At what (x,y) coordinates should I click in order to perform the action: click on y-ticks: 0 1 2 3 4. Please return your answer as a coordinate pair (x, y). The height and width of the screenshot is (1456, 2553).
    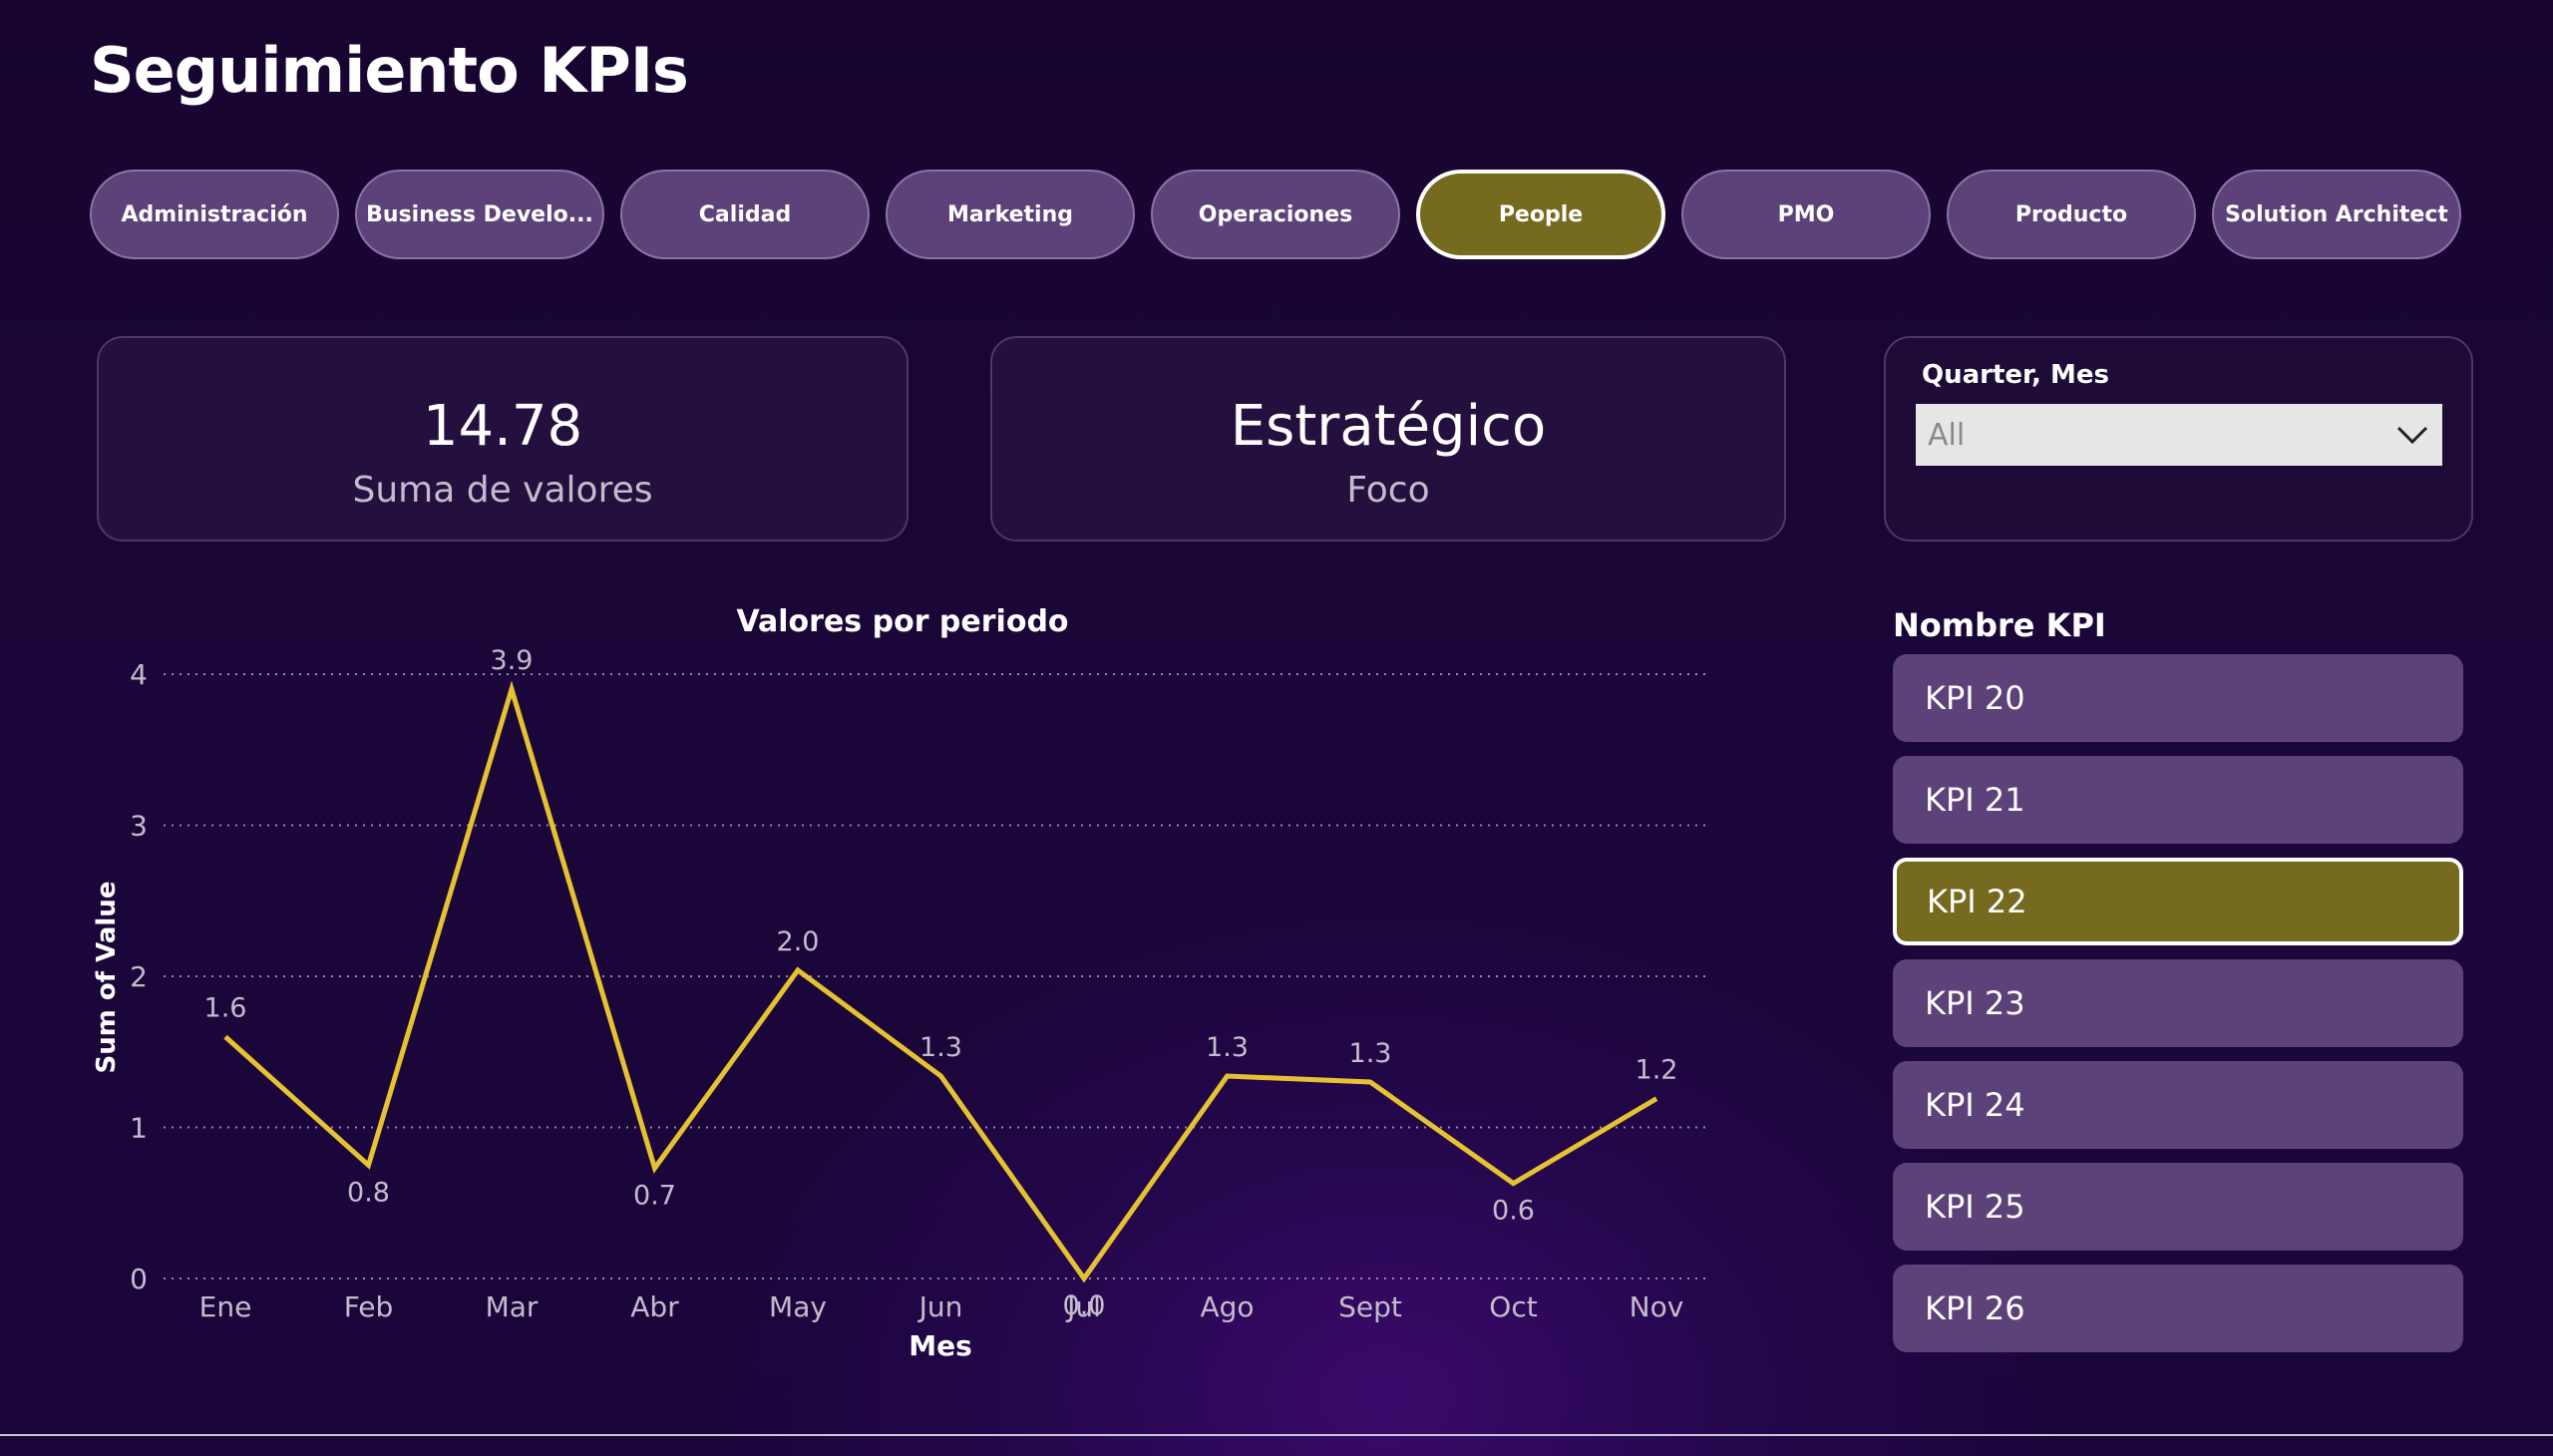
    Looking at the image, I should click on (139, 976).